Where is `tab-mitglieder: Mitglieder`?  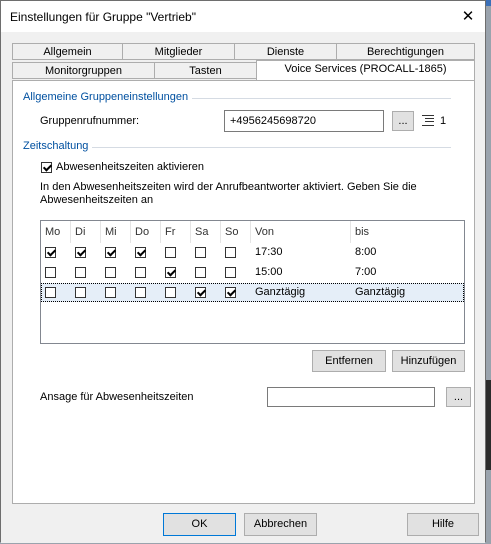
tab-mitglieder: Mitglieder is located at coordinates (178, 51).